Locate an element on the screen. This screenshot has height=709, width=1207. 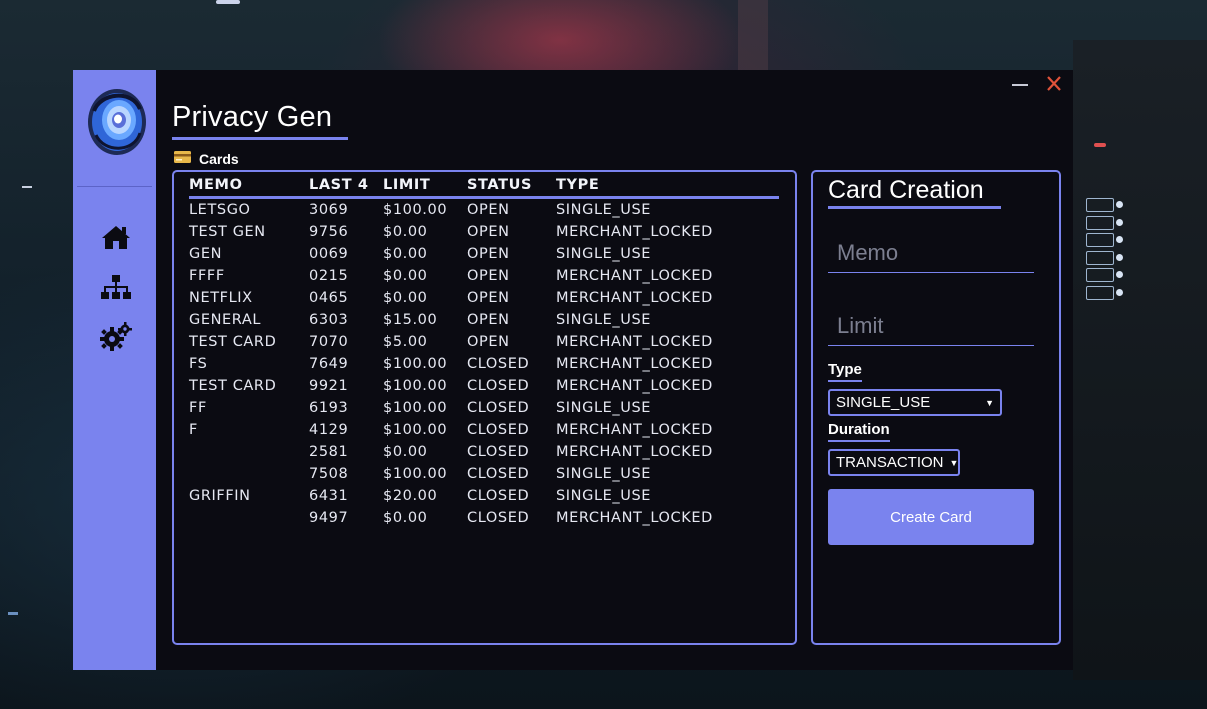
memo-input is located at coordinates (931, 253).